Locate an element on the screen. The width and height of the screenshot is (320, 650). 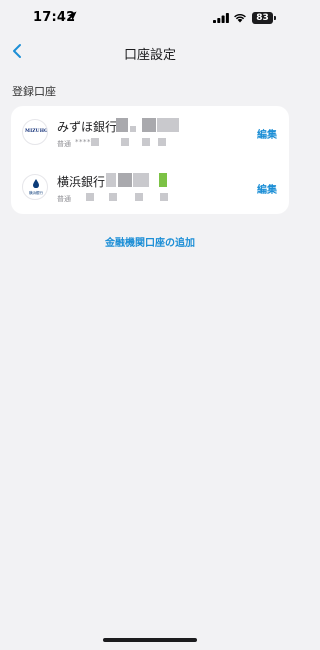
mizuho-logo: MIZUHO is located at coordinates (35, 132).